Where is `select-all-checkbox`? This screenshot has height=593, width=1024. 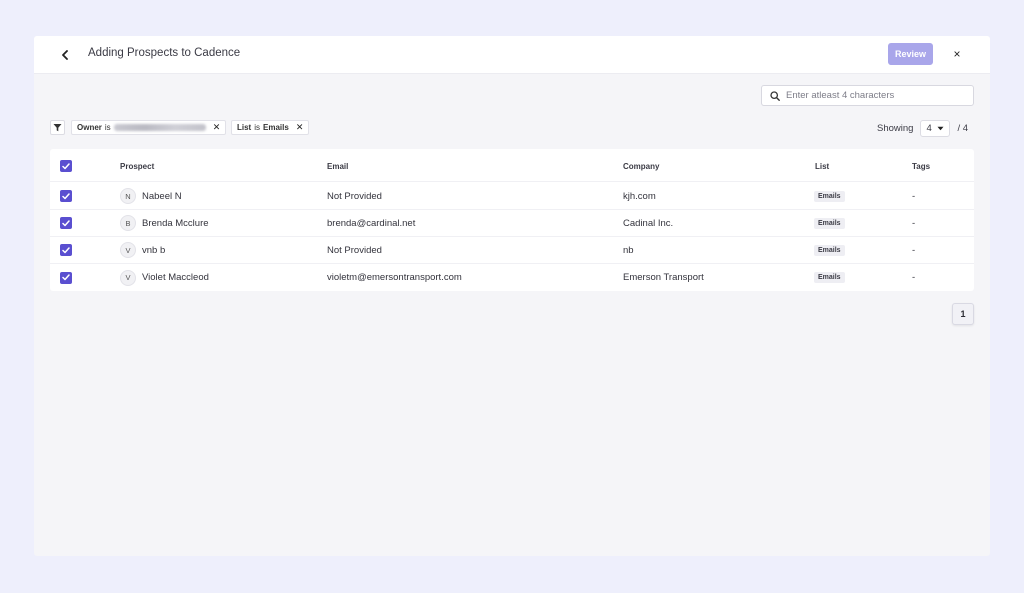
select-all-checkbox is located at coordinates (66, 166).